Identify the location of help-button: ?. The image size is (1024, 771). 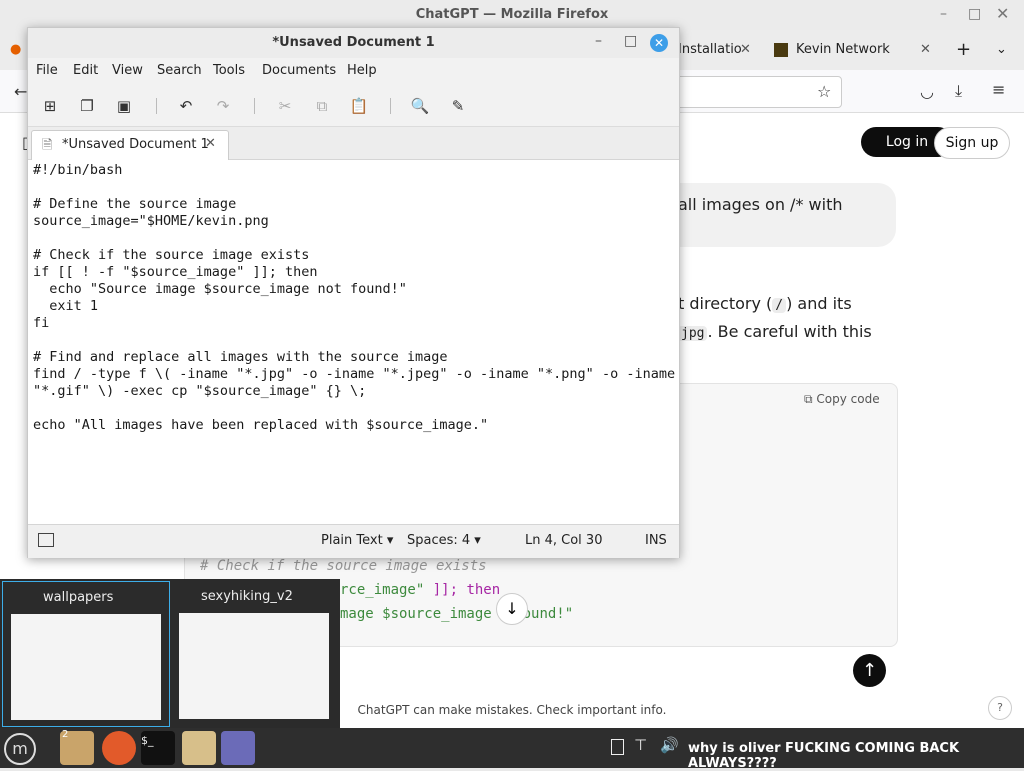
(1000, 708).